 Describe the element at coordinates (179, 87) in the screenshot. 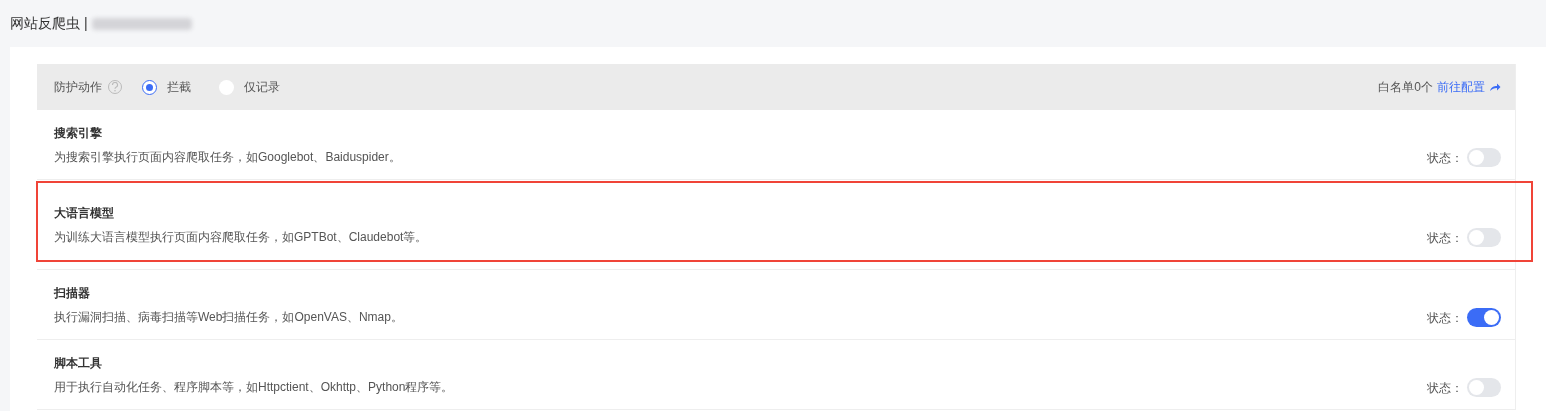

I see `radio-label: 拦截` at that location.